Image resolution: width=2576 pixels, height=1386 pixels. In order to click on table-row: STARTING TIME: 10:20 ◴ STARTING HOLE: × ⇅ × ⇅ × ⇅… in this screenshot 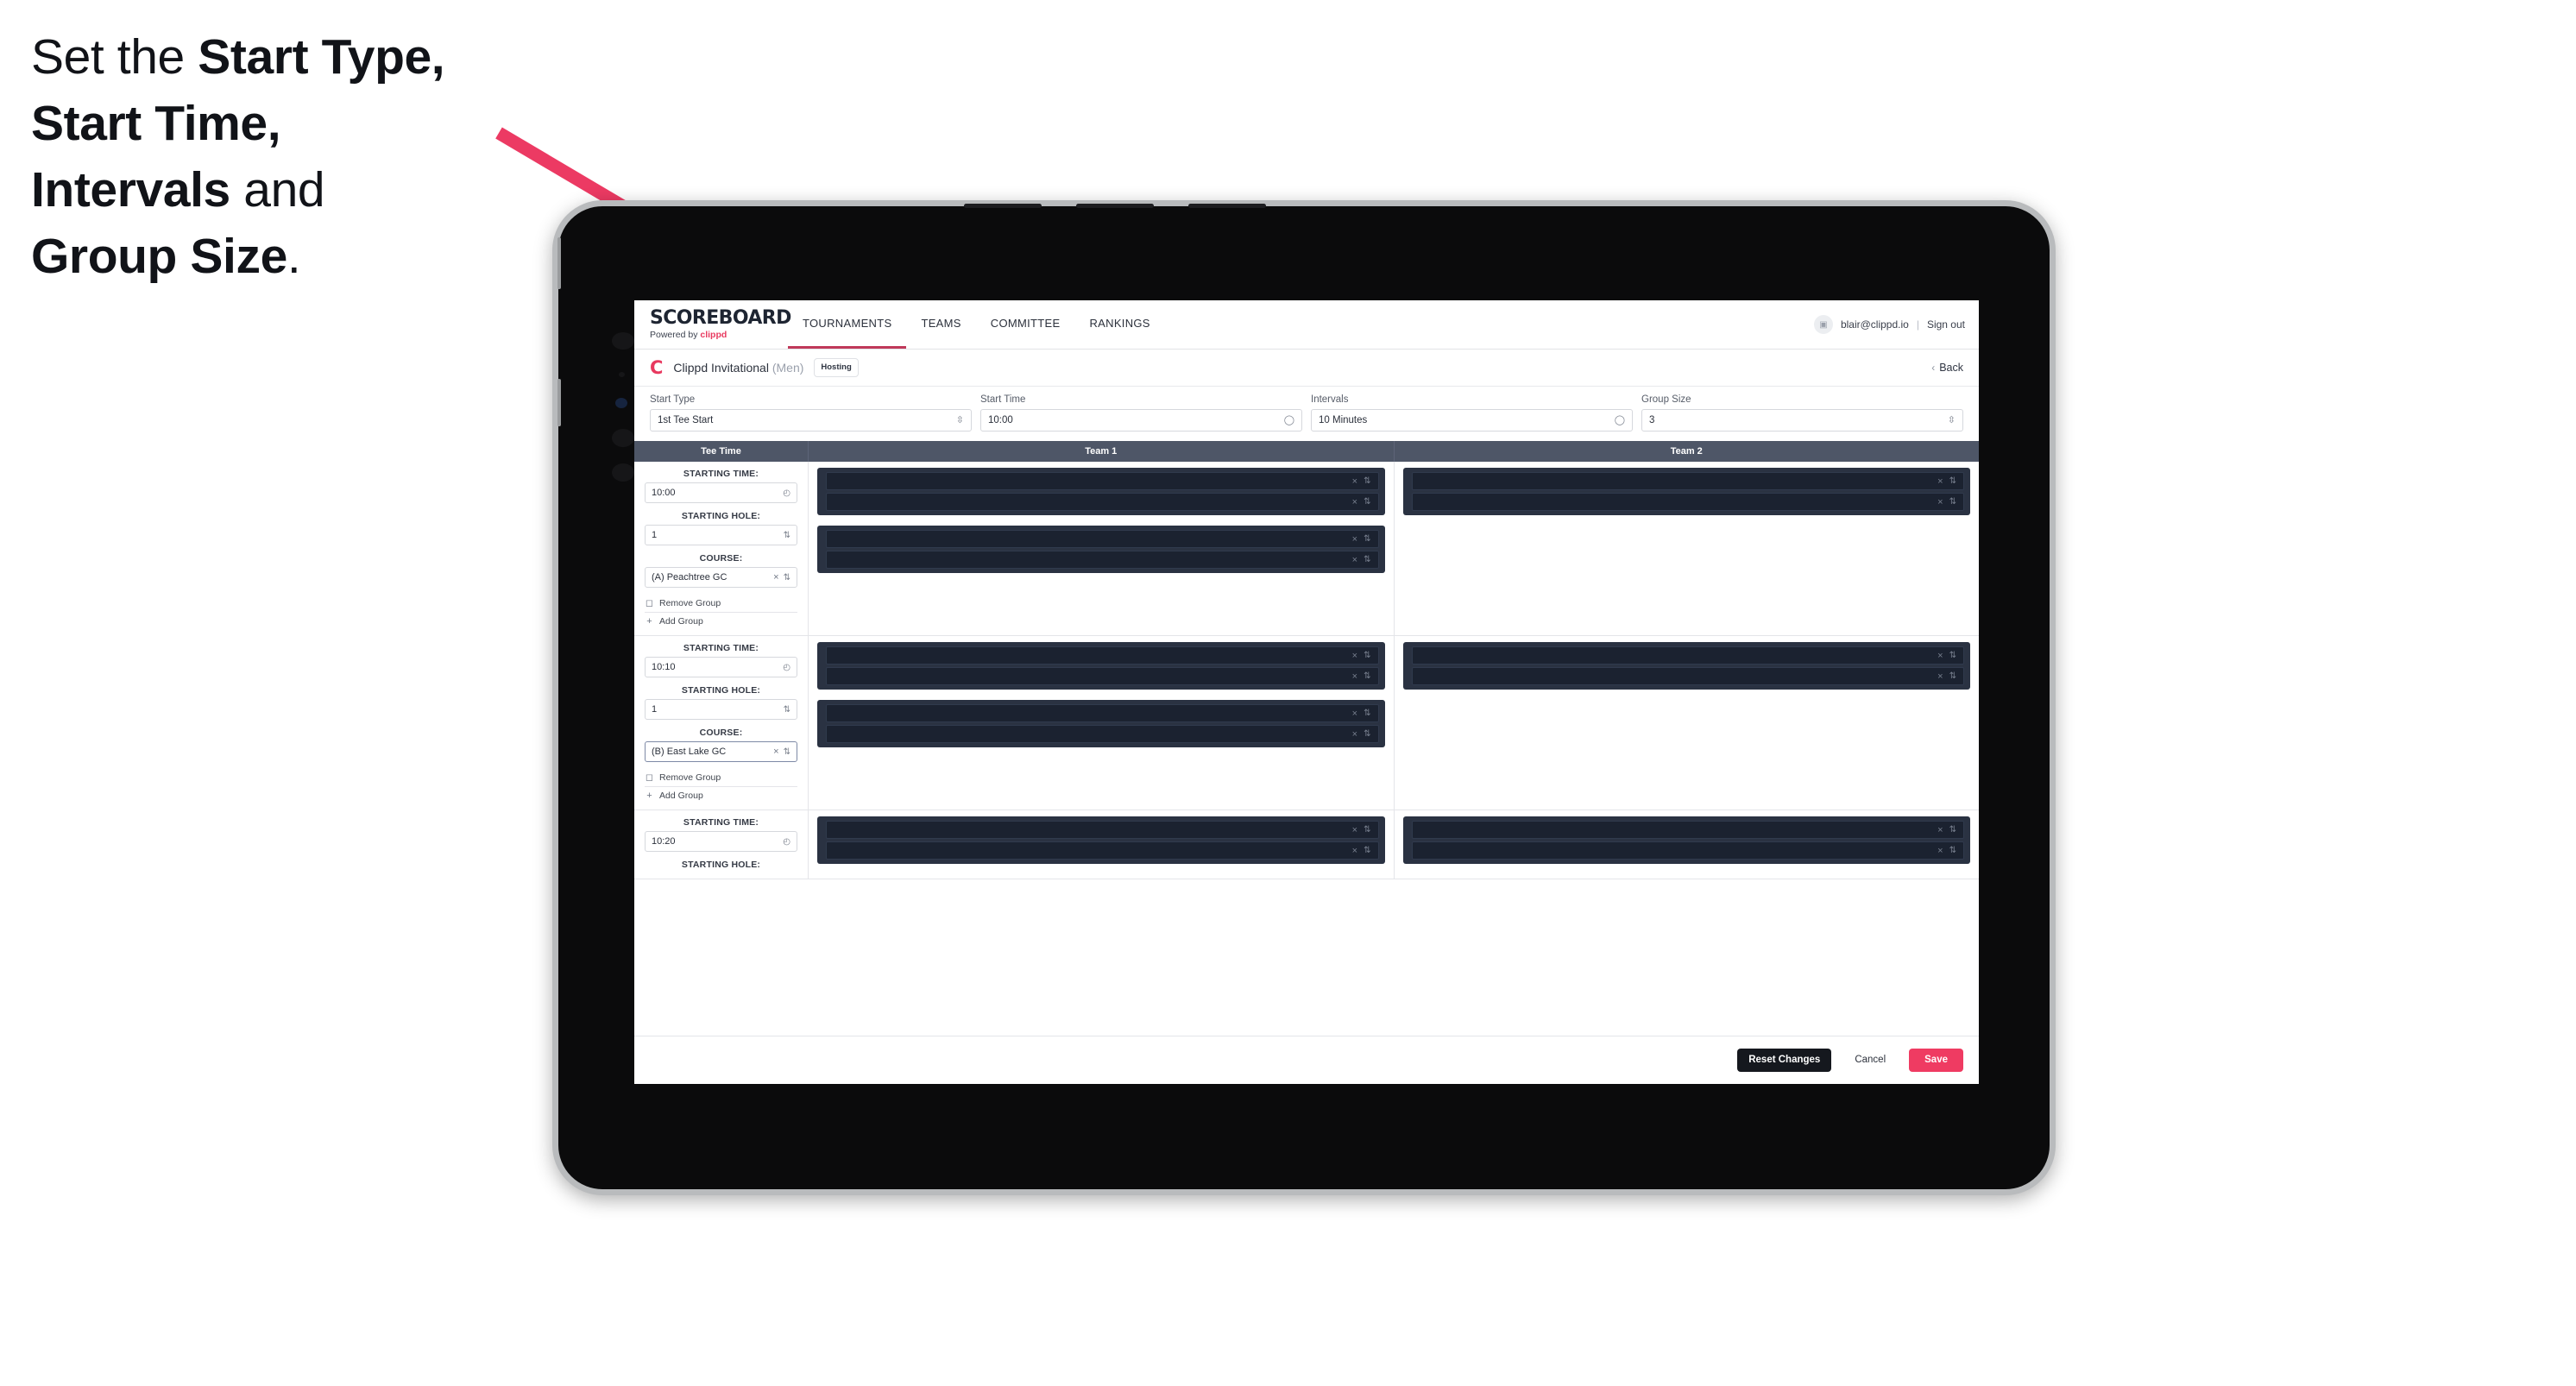, I will do `click(1306, 845)`.